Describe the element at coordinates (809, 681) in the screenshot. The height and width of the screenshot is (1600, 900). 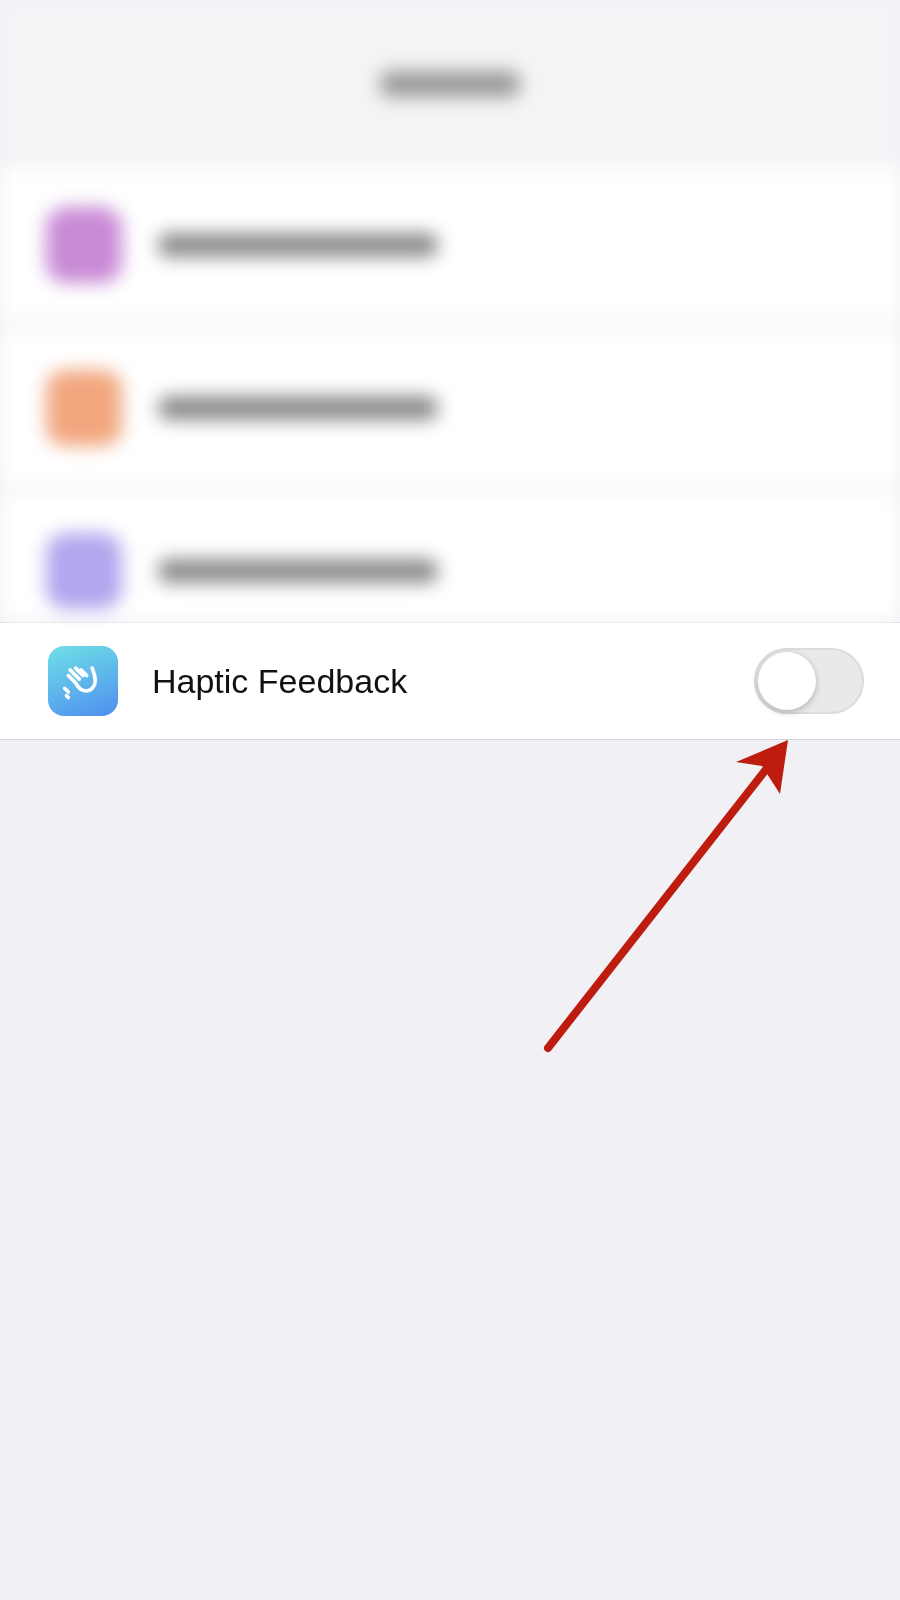
I see `toggle-switch` at that location.